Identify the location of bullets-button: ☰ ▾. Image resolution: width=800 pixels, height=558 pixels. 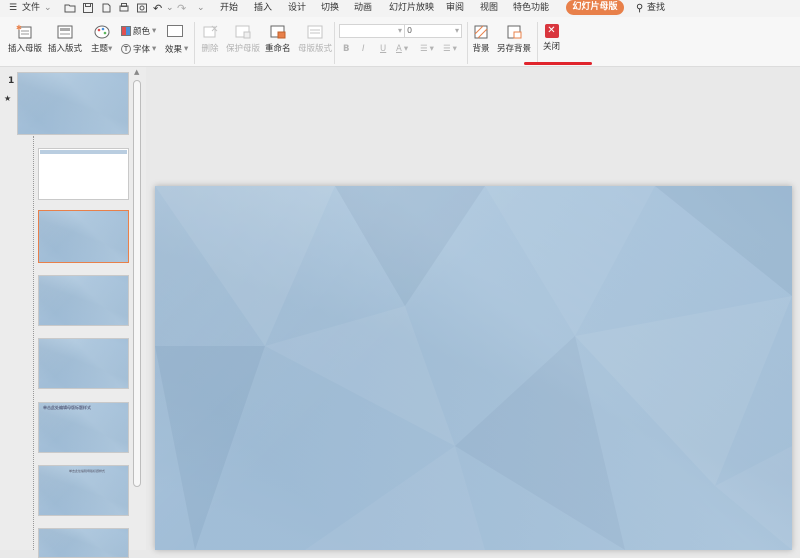
(427, 49).